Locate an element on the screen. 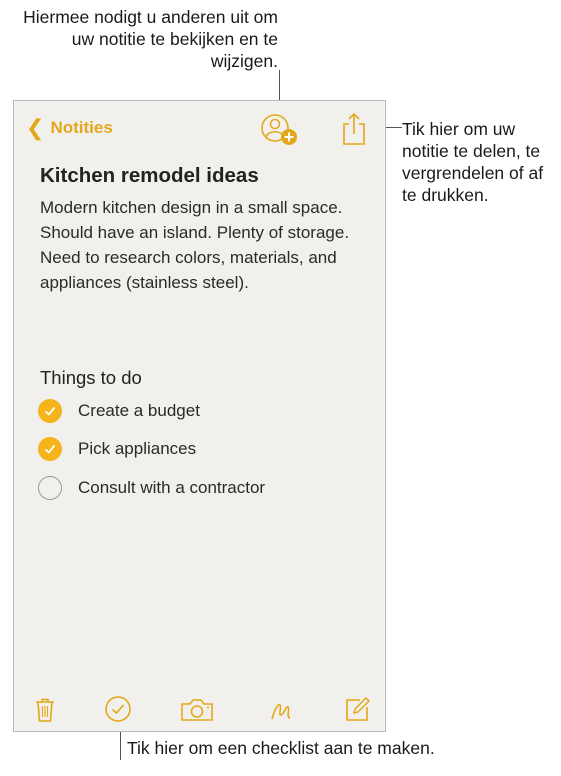  add-person-icon is located at coordinates (279, 129).